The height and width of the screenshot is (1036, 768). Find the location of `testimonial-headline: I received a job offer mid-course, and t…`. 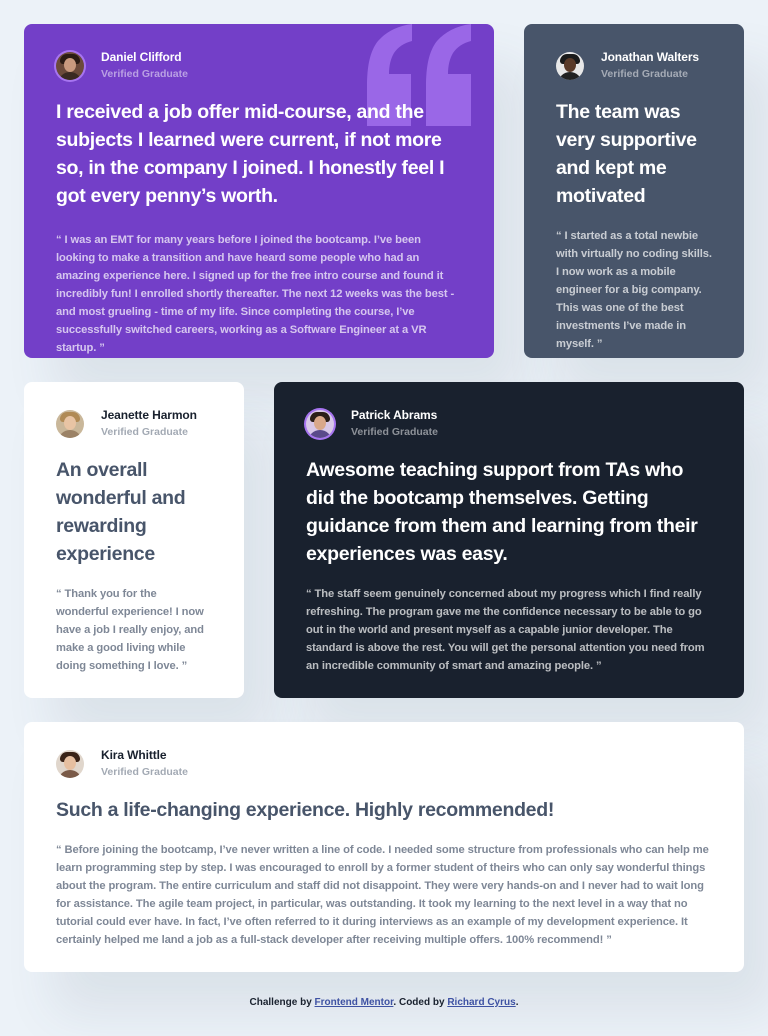

testimonial-headline: I received a job offer mid-course, and t… is located at coordinates (250, 154).